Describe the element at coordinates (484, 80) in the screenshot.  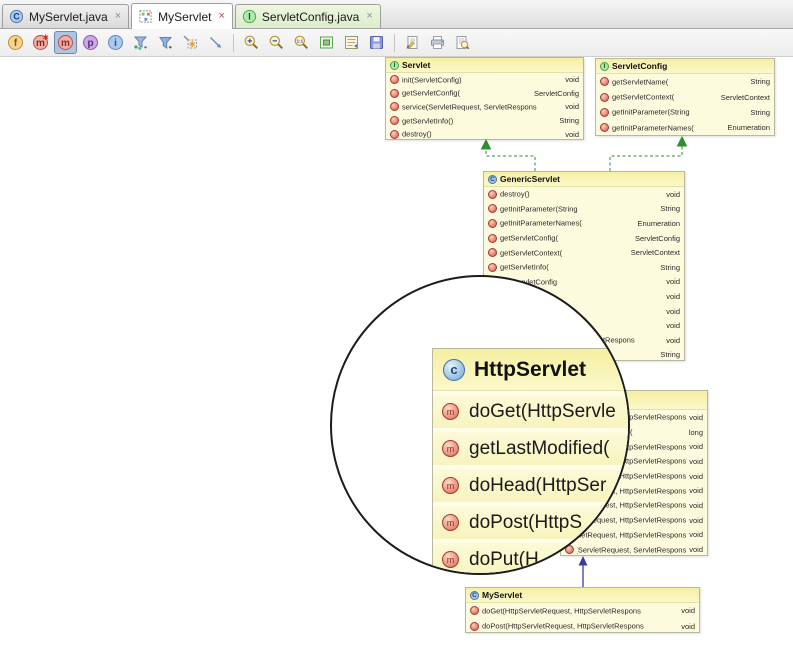
I see `method-row: init(ServletConfig) void` at that location.